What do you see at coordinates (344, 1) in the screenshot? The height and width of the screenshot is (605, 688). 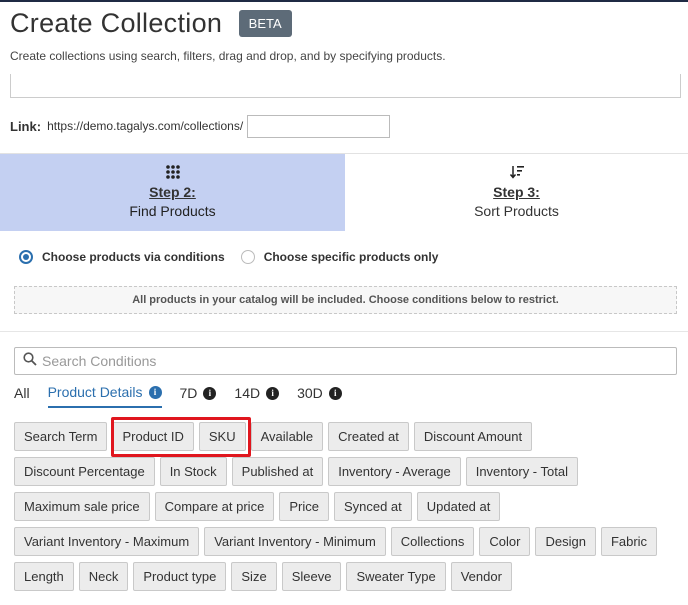 I see `top-border` at bounding box center [344, 1].